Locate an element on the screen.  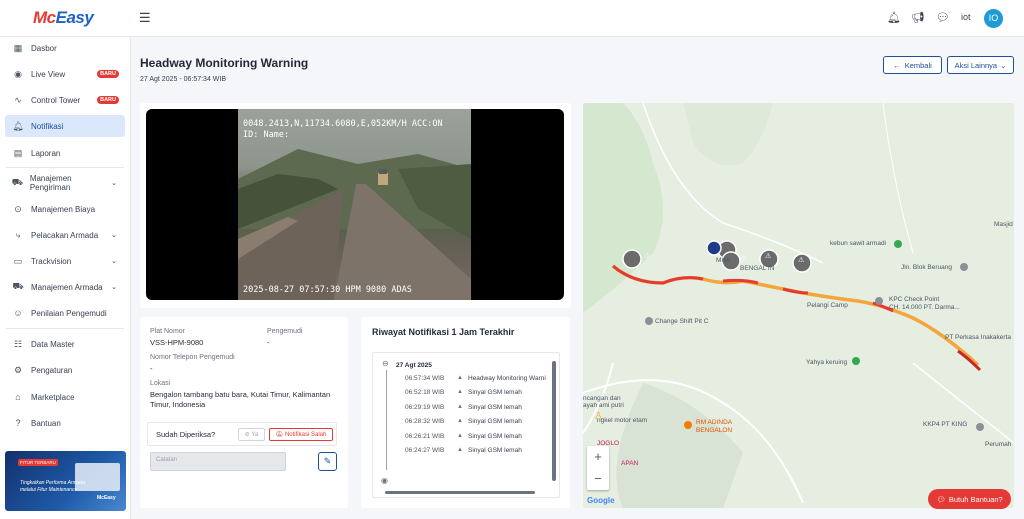
sidebar-item-bantuan: ? Bantuan is located at coordinates (65, 423).